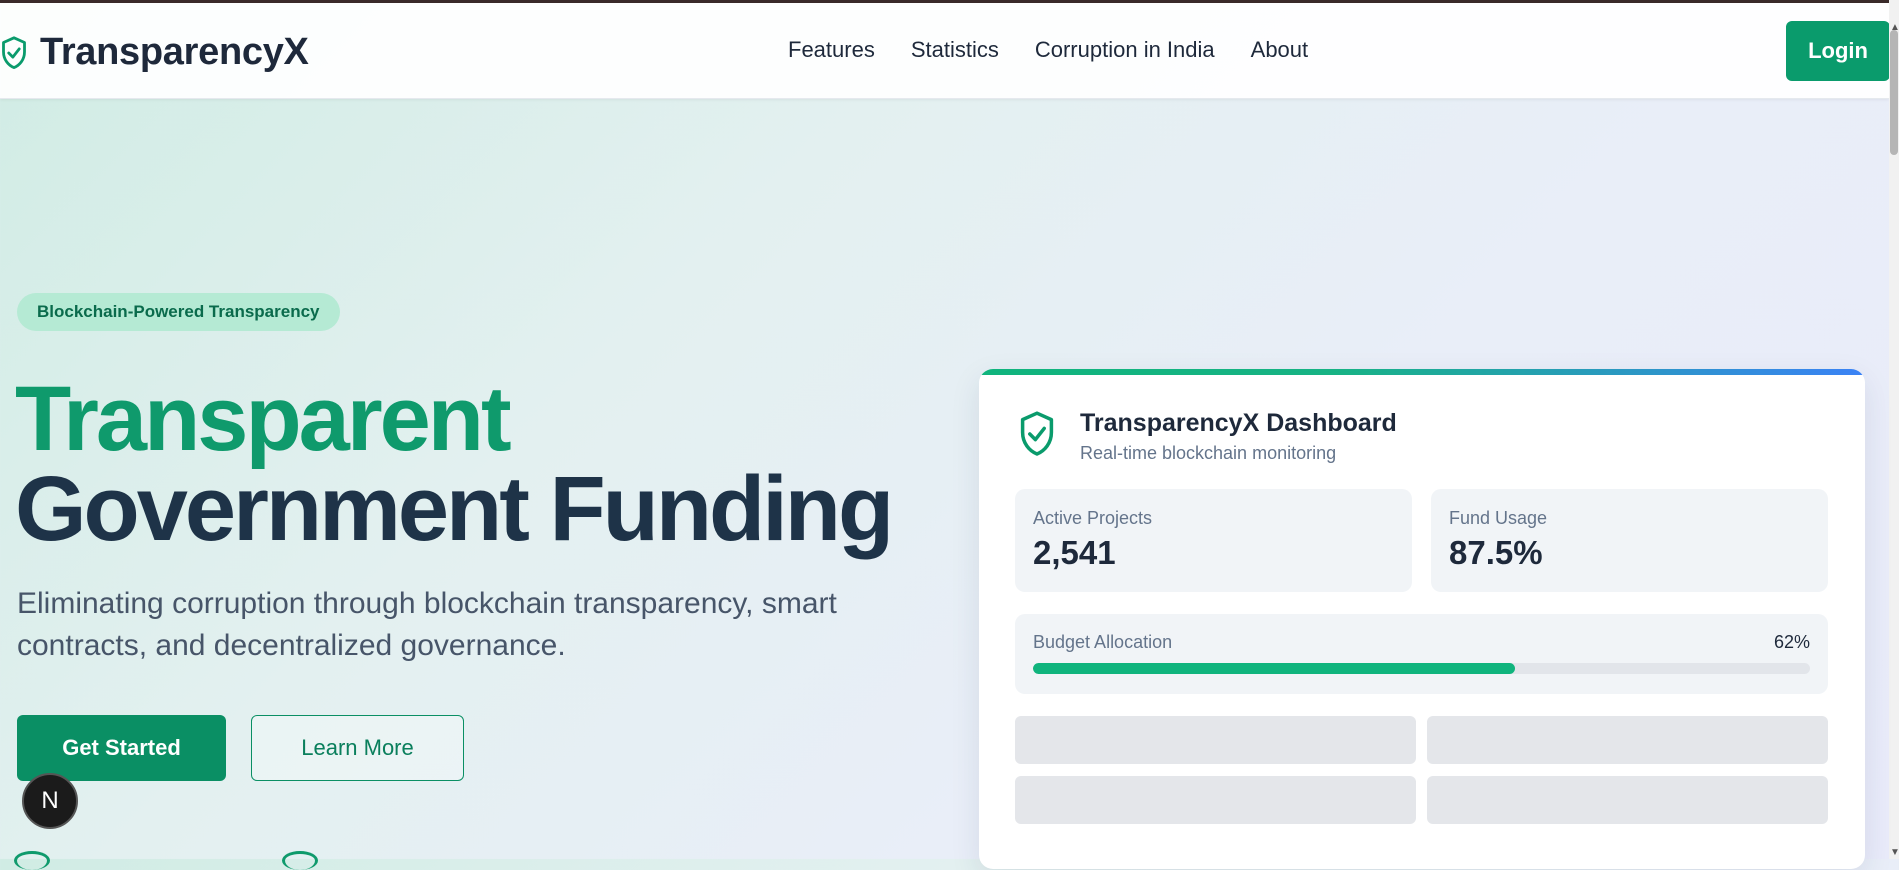 Image resolution: width=1899 pixels, height=870 pixels. I want to click on stat-value: 87.5%, so click(1496, 552).